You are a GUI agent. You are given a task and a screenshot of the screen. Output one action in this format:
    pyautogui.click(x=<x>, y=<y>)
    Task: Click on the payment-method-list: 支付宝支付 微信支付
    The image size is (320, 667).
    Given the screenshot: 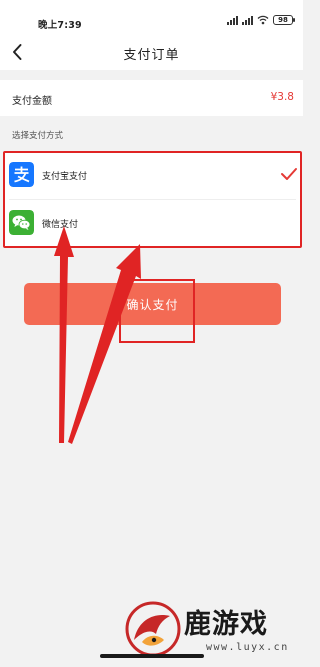 What is the action you would take?
    pyautogui.click(x=152, y=199)
    